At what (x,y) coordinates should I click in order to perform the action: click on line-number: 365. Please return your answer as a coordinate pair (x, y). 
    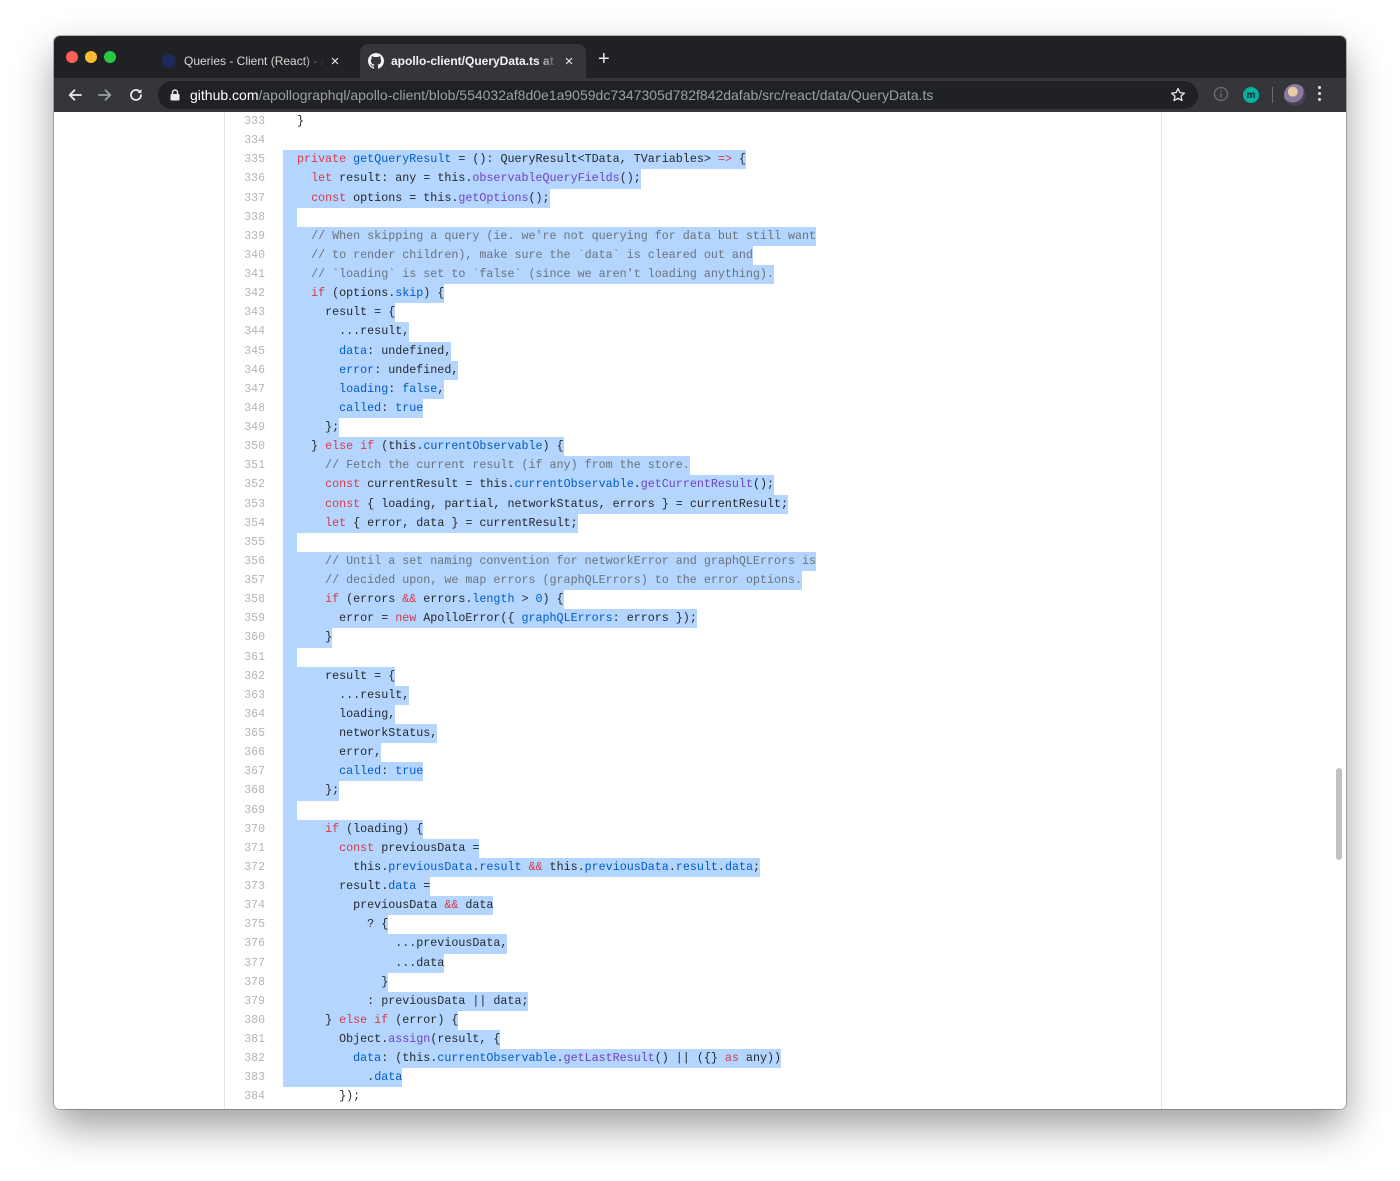
    Looking at the image, I should click on (245, 733).